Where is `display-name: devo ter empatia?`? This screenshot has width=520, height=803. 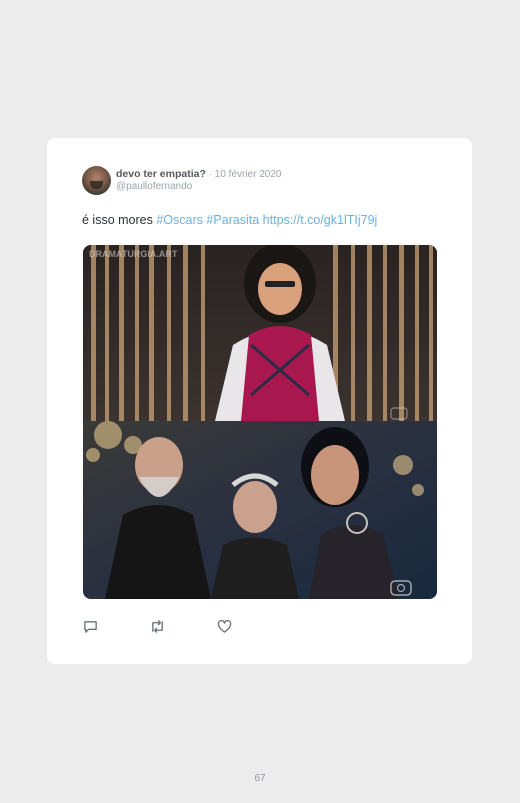 display-name: devo ter empatia? is located at coordinates (161, 174).